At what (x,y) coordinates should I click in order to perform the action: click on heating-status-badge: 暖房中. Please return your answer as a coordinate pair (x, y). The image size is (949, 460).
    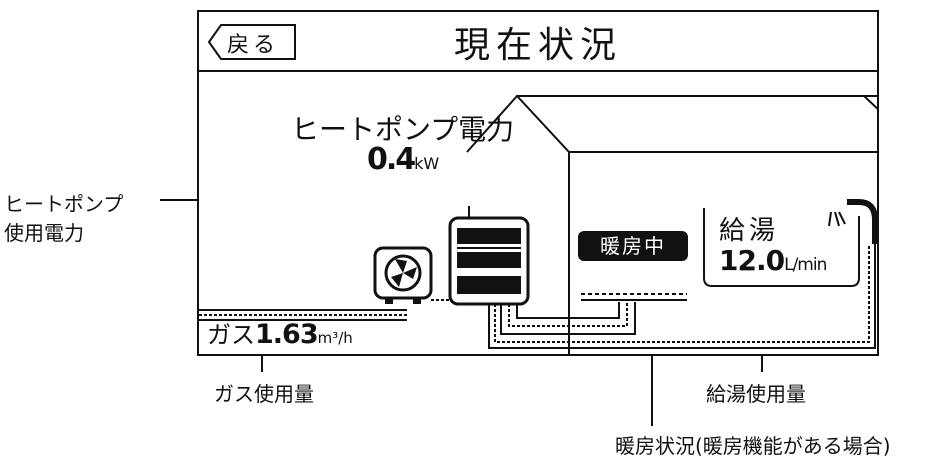
    Looking at the image, I should click on (633, 246).